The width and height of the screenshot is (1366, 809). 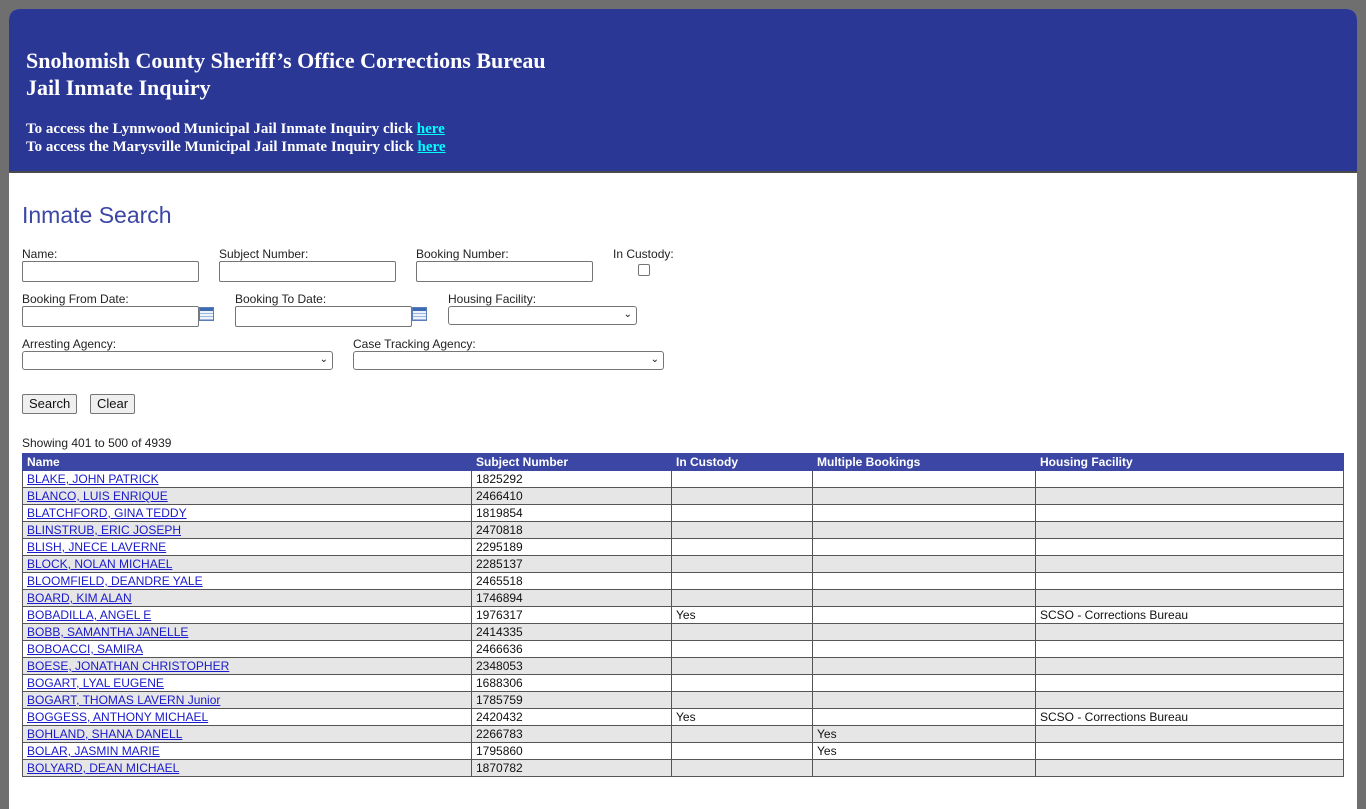 I want to click on in-custody-checkbox, so click(x=644, y=270).